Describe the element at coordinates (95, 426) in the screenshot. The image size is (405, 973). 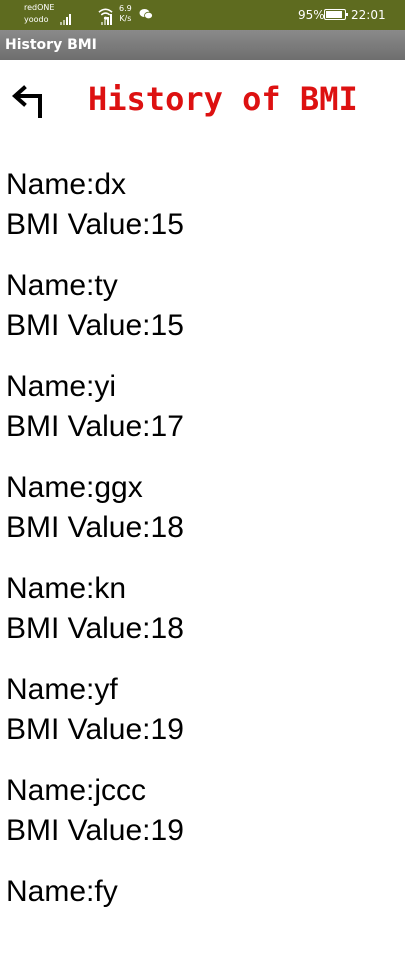
I see `record-bmi: BMI Value:17` at that location.